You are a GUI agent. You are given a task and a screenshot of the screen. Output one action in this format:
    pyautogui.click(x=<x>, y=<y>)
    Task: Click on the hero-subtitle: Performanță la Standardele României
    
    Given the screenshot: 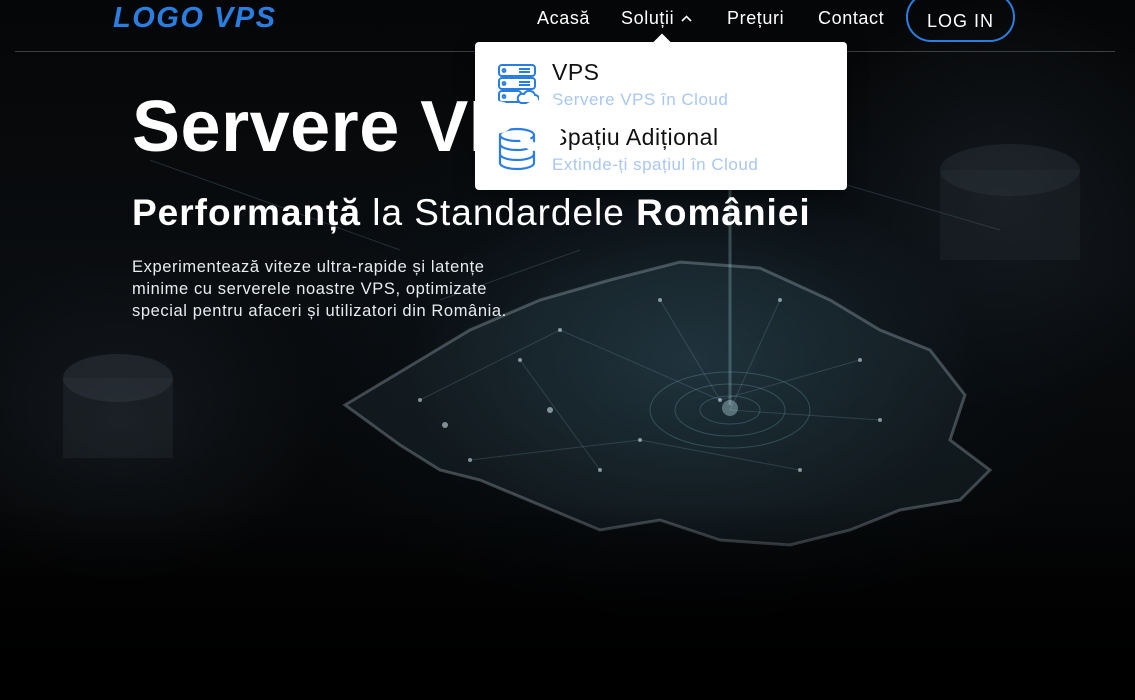 What is the action you would take?
    pyautogui.click(x=471, y=213)
    